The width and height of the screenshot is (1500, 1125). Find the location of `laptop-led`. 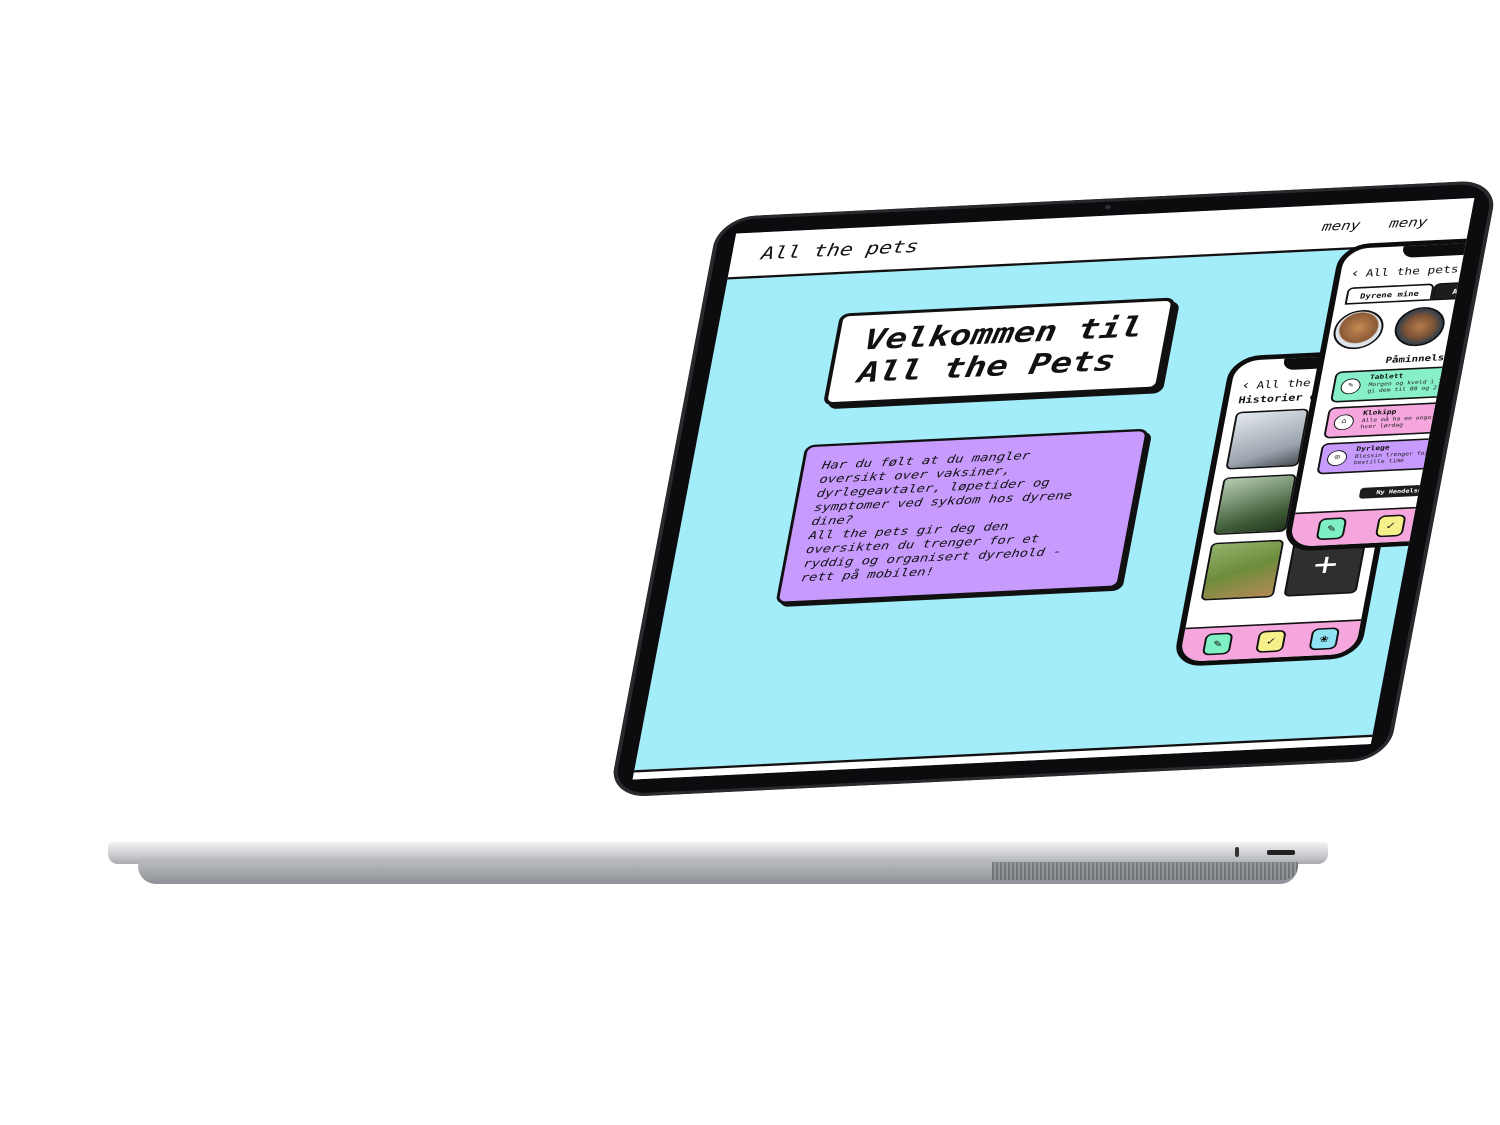

laptop-led is located at coordinates (1237, 852).